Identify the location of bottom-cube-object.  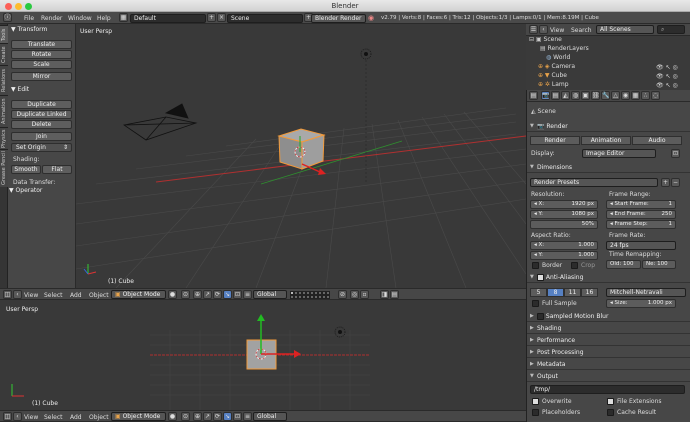
(273, 342).